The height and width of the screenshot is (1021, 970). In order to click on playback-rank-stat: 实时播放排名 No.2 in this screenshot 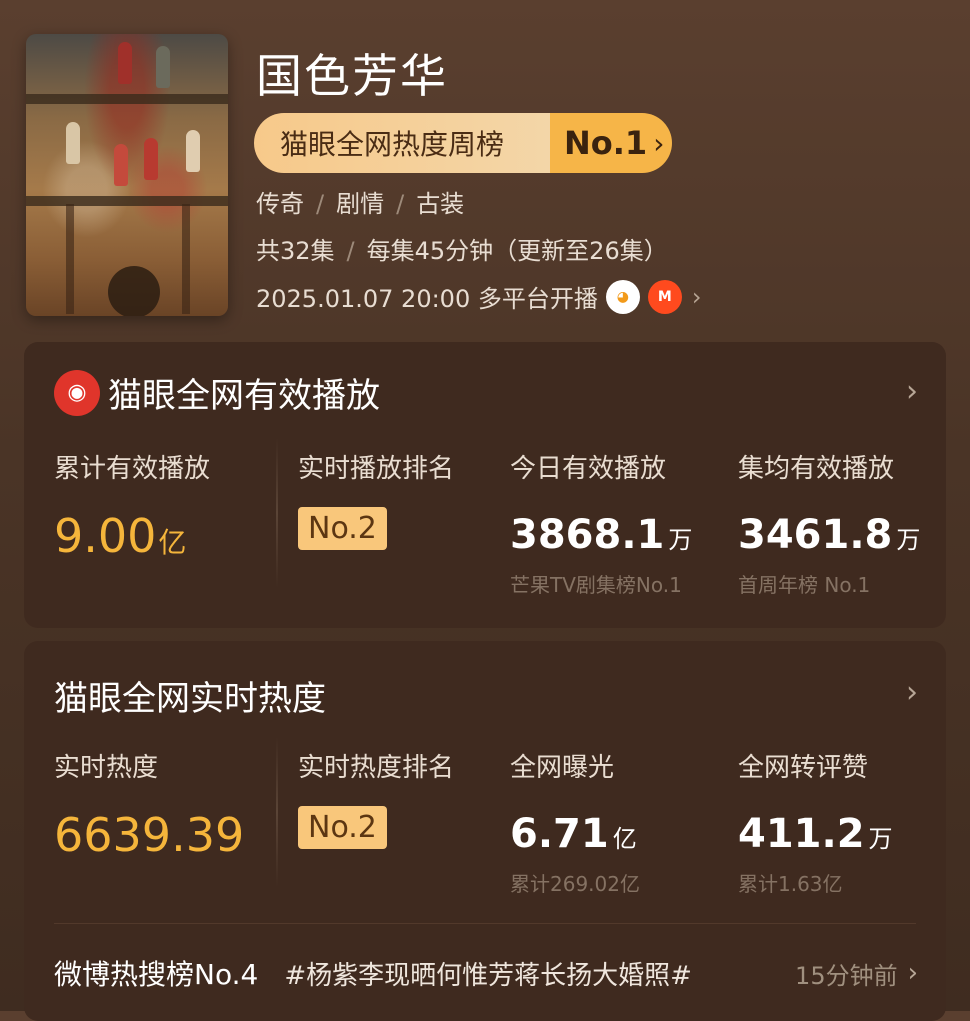, I will do `click(376, 499)`.